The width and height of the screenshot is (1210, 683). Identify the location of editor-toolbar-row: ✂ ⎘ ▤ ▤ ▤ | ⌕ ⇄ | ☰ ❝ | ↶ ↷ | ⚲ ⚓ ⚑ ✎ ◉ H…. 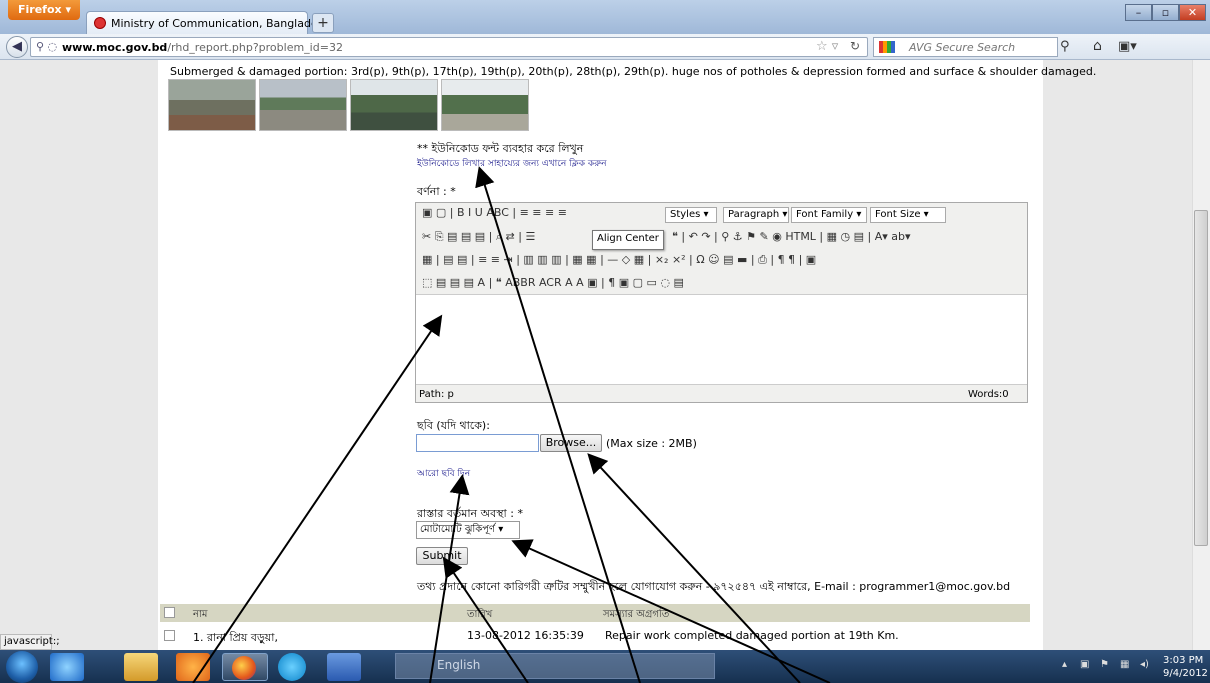
(666, 239).